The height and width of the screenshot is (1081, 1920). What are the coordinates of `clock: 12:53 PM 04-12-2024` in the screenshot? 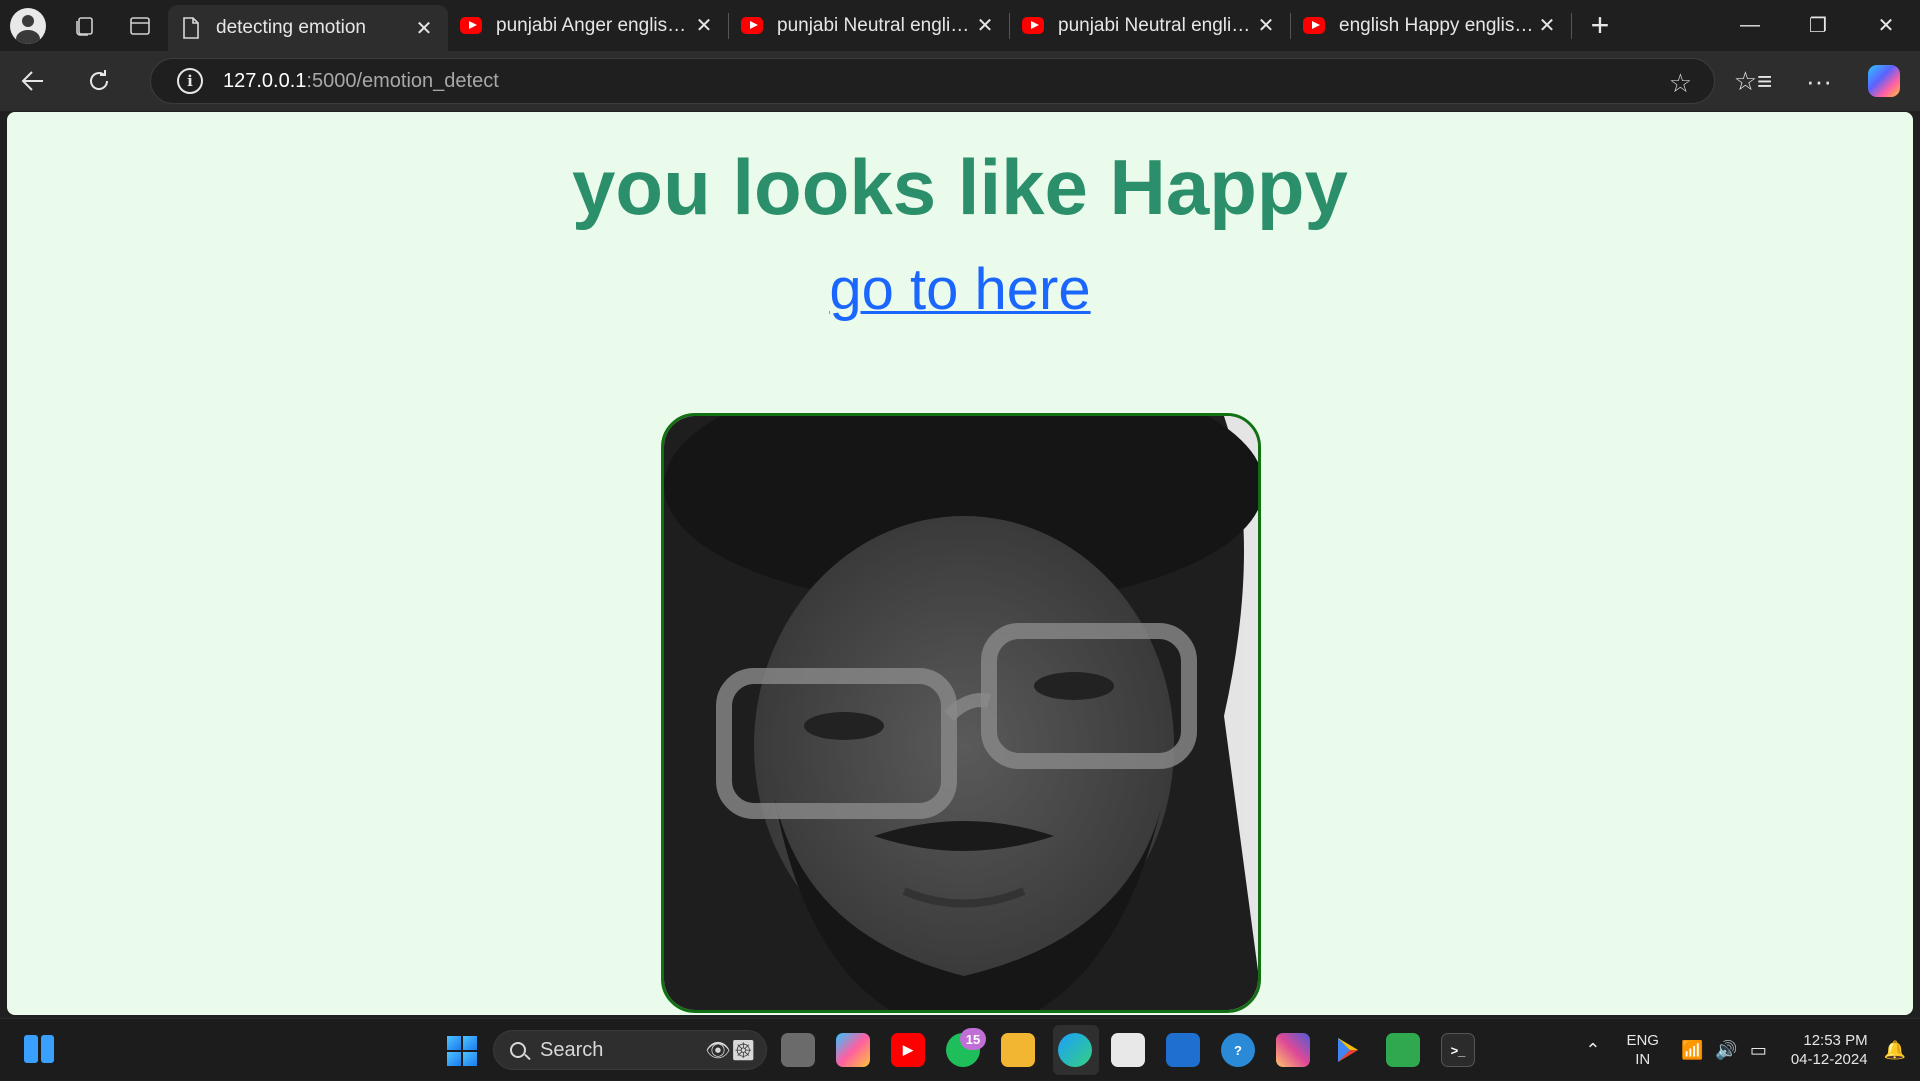 It's located at (1829, 1050).